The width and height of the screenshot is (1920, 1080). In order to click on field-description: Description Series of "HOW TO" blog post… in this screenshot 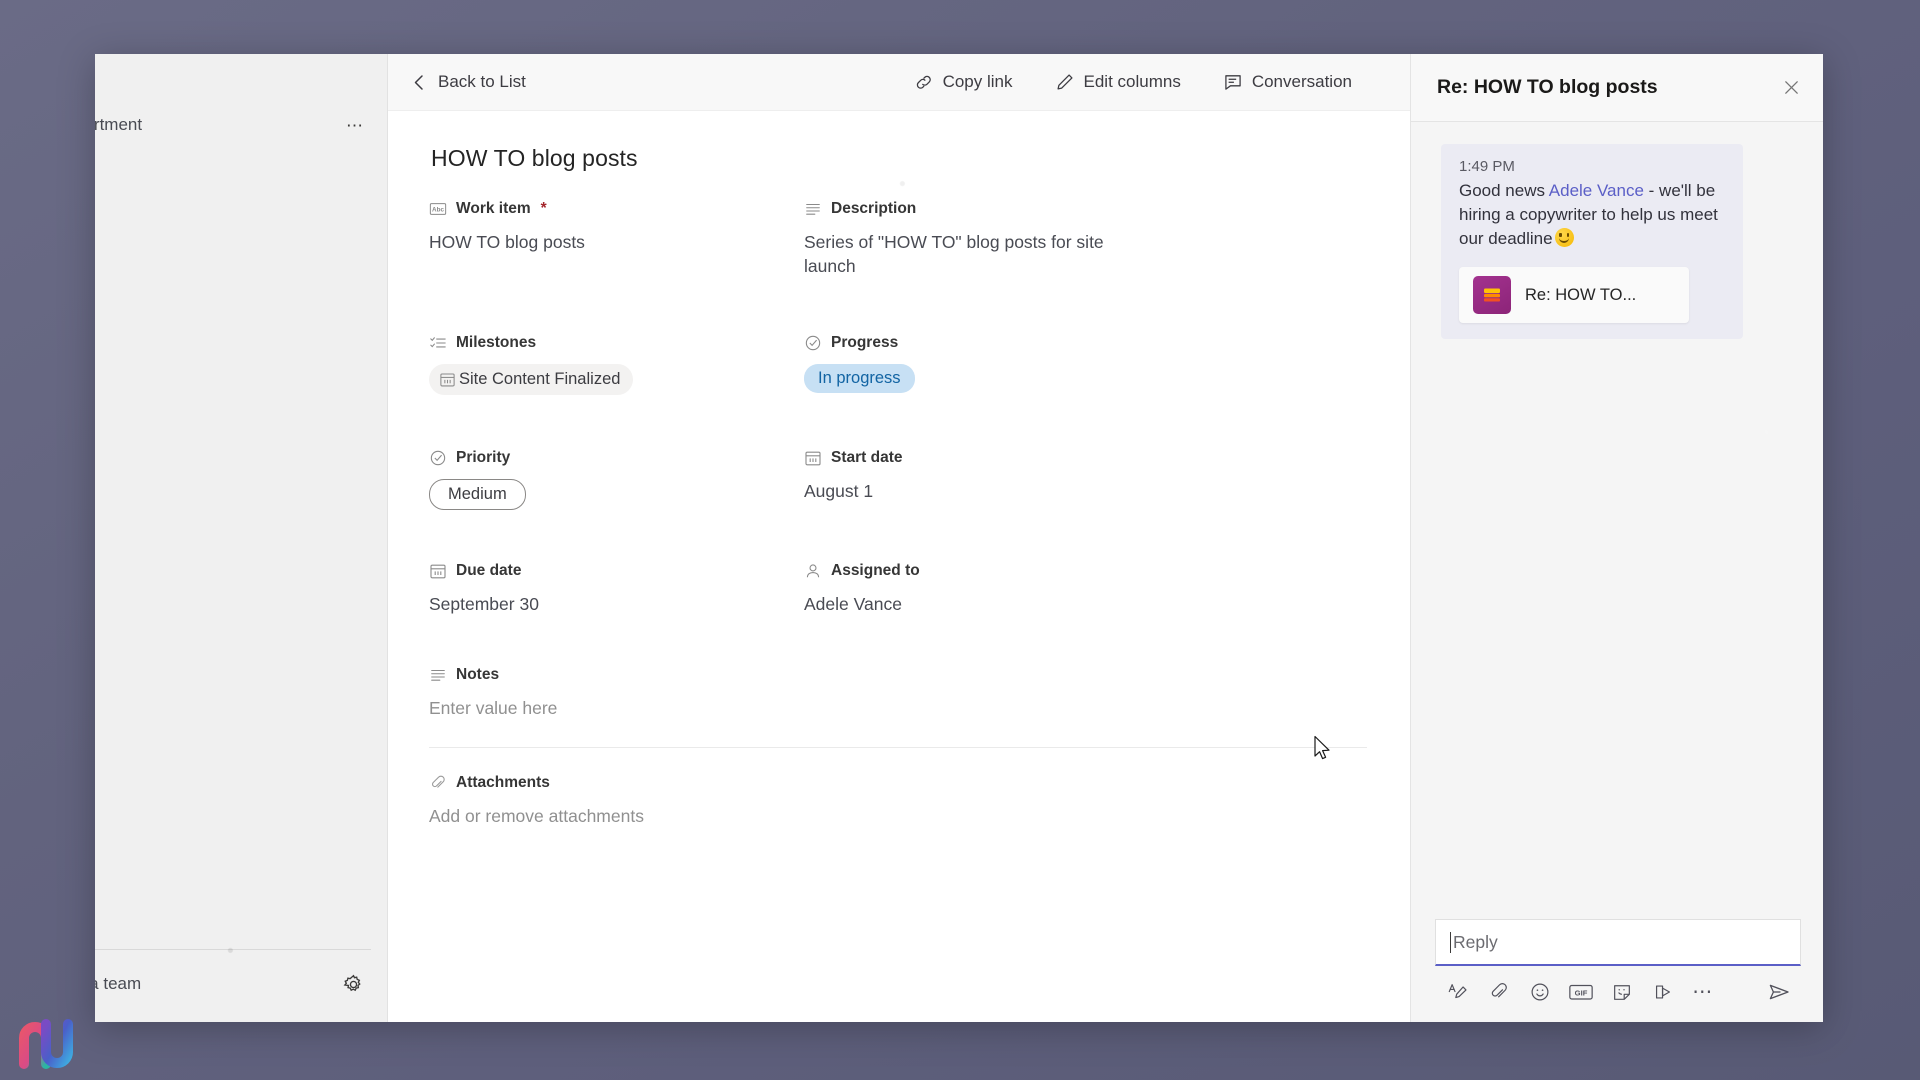, I will do `click(1085, 239)`.